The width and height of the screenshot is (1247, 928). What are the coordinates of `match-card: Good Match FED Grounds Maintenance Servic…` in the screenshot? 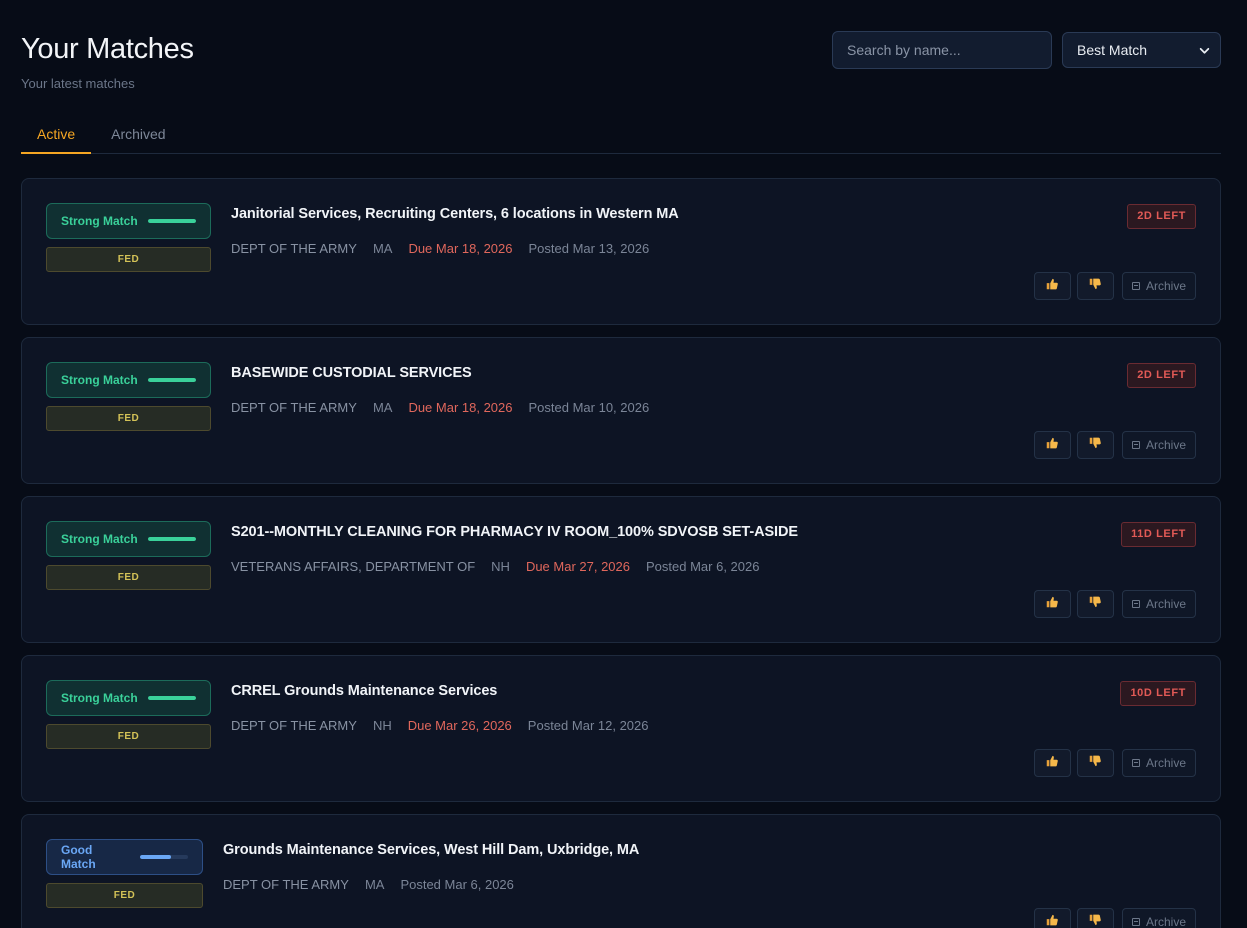 It's located at (621, 871).